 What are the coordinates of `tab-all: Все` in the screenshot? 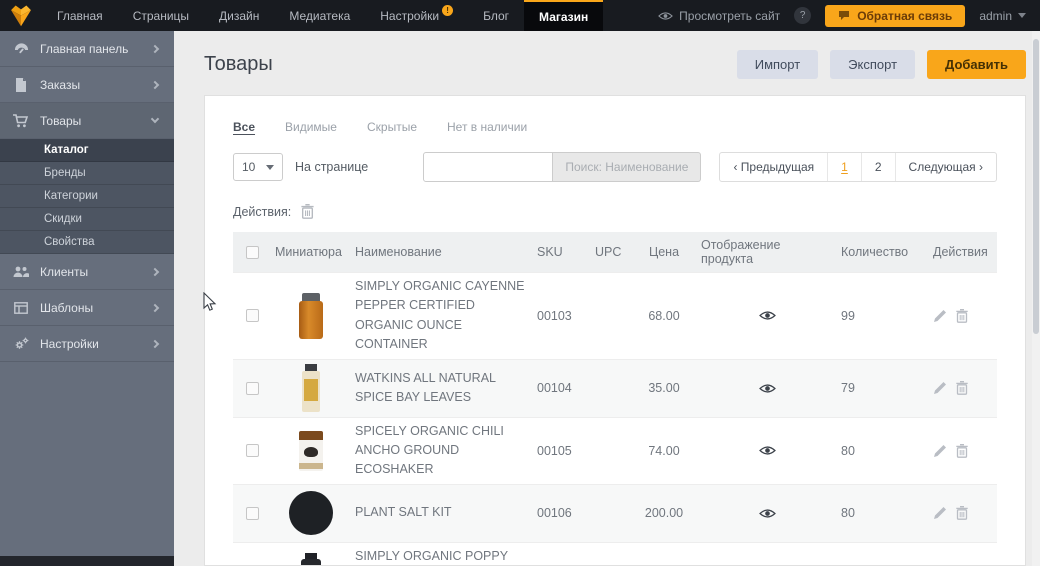 It's located at (244, 127).